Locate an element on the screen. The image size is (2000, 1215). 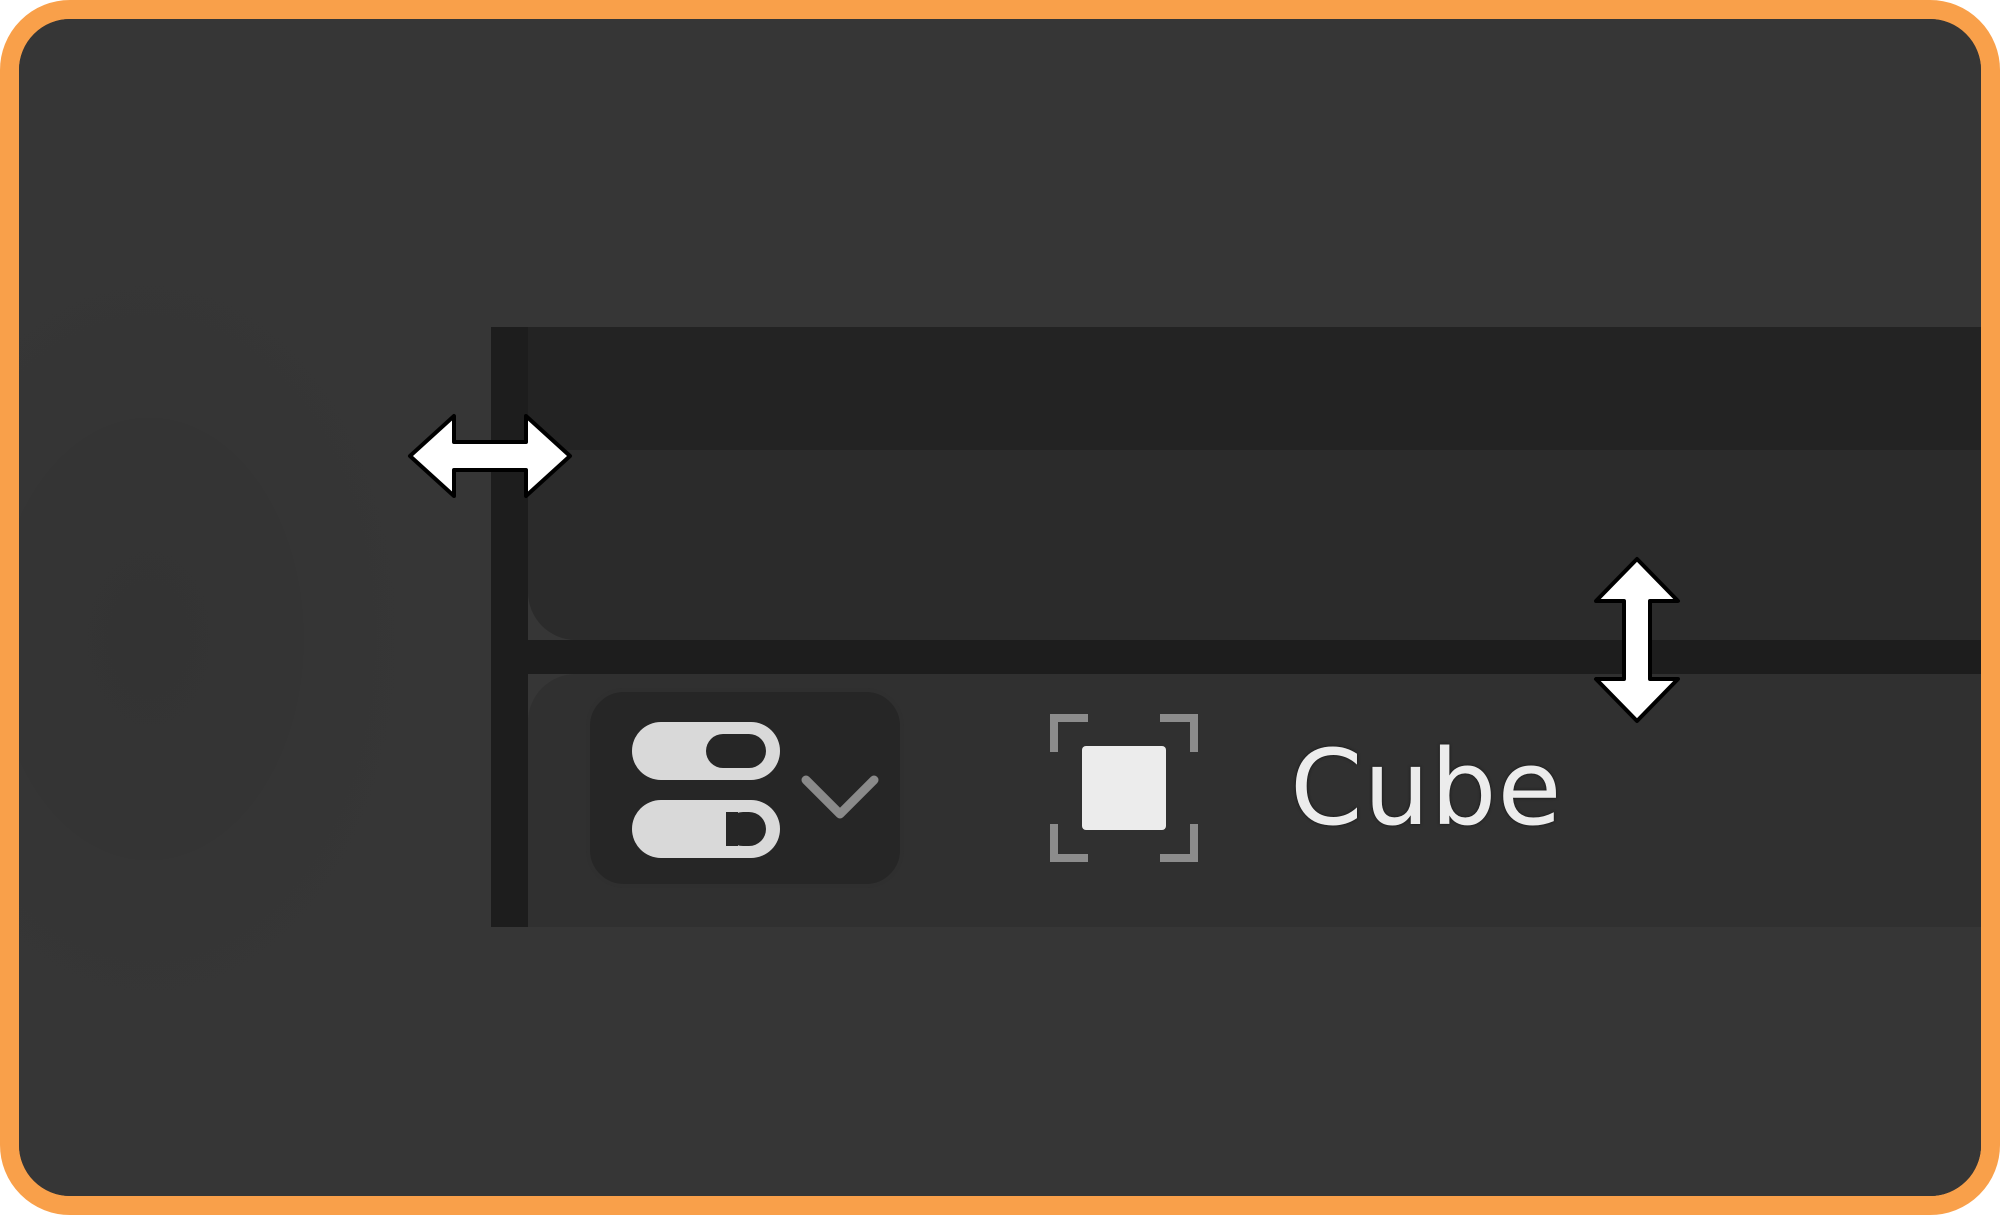
resize-horizontal-cursor is located at coordinates (490, 456).